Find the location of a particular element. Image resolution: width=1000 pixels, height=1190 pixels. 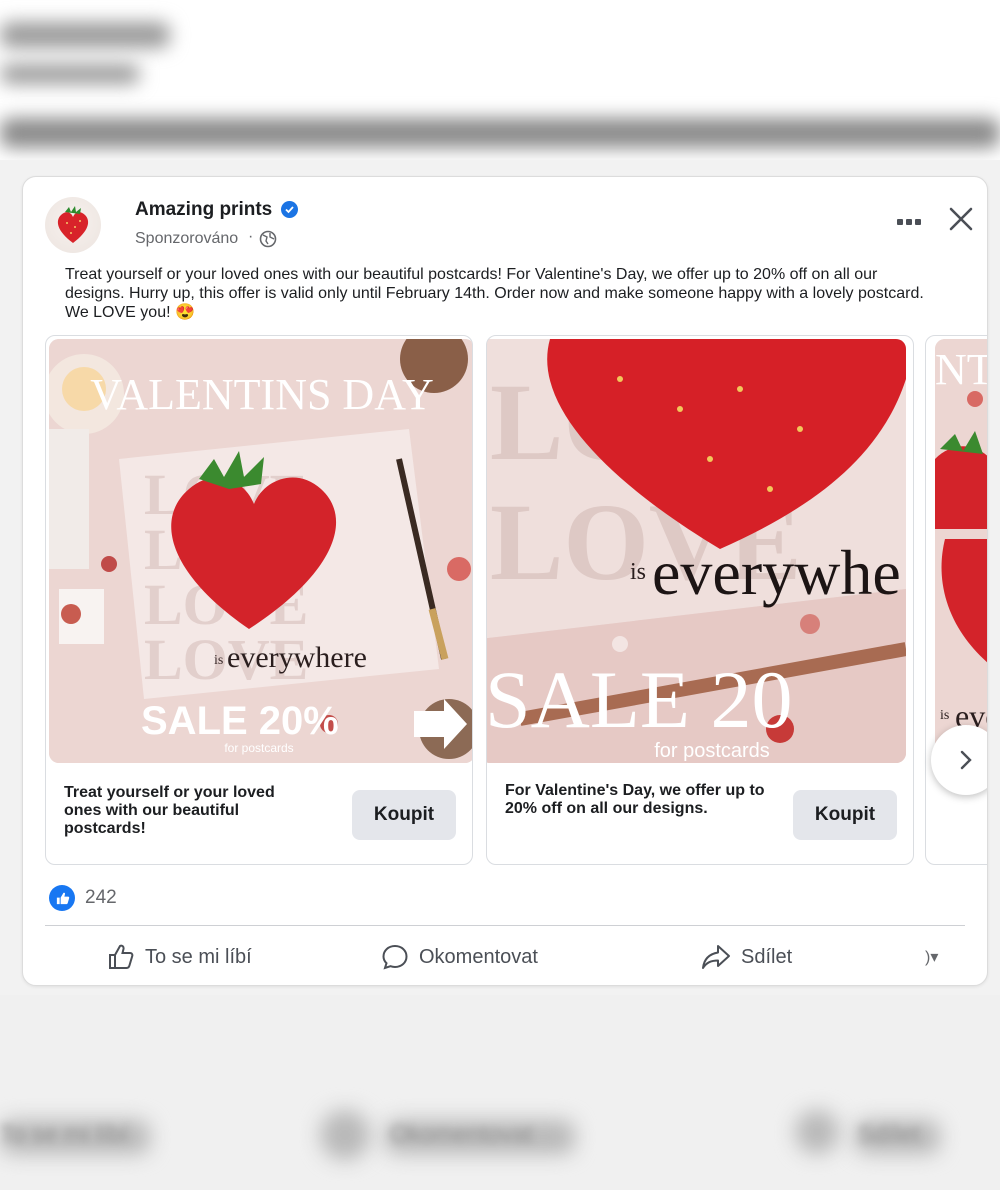

carousel-image: NT is eve is located at coordinates (961, 551).